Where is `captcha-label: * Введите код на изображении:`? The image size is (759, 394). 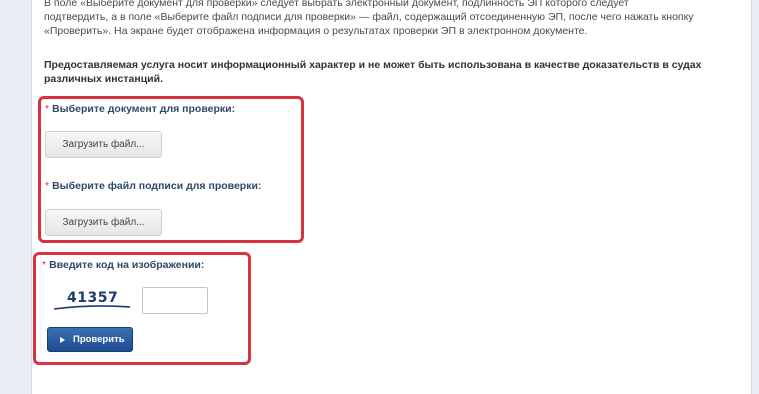 captcha-label: * Введите код на изображении: is located at coordinates (123, 265).